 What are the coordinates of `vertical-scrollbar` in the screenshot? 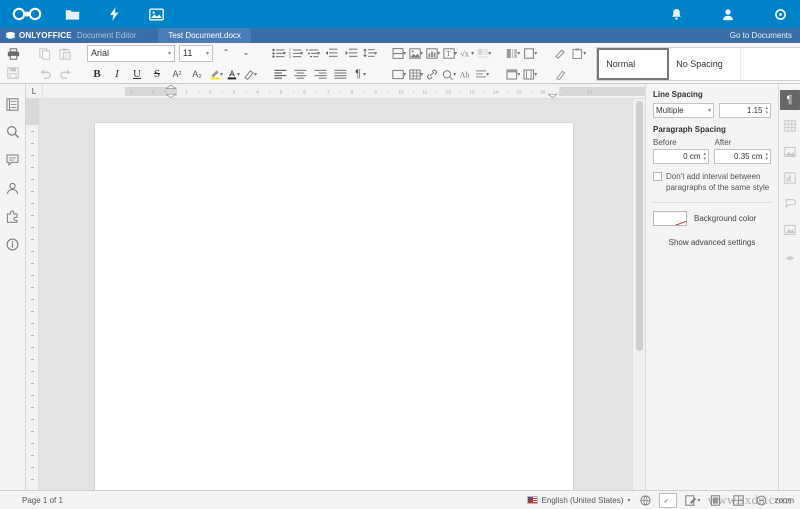 It's located at (638, 294).